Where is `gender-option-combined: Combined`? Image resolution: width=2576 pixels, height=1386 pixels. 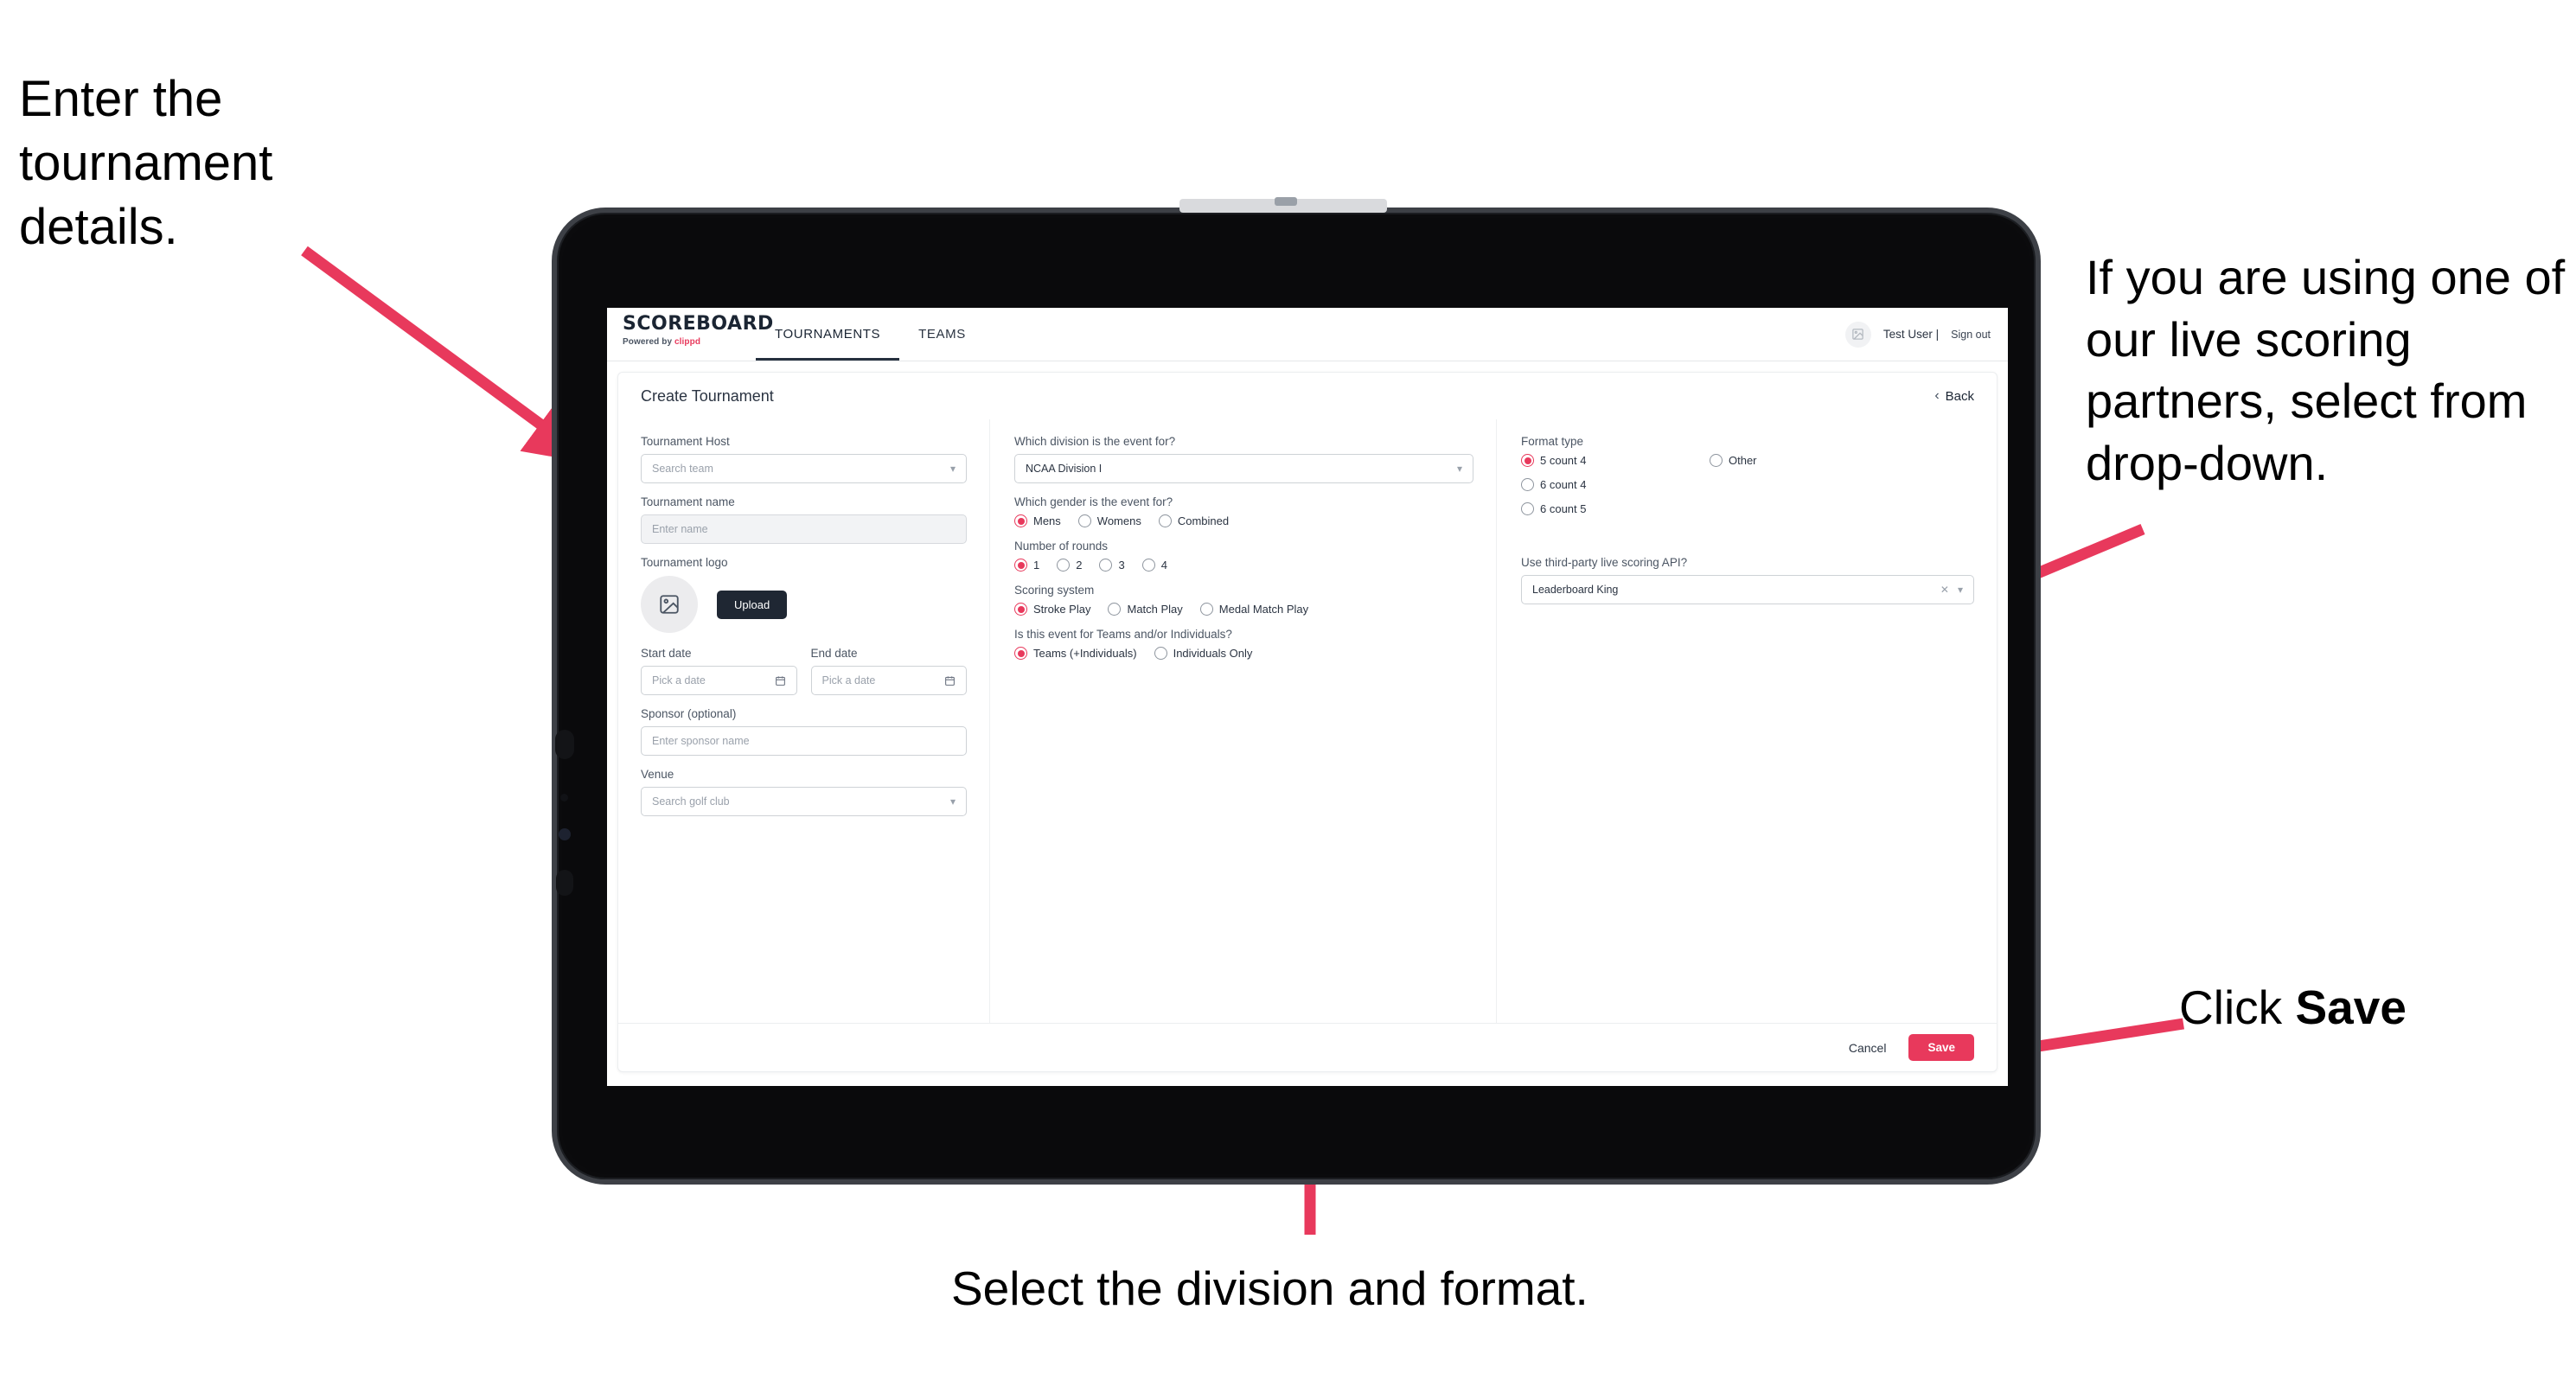
gender-option-combined: Combined is located at coordinates (1194, 520).